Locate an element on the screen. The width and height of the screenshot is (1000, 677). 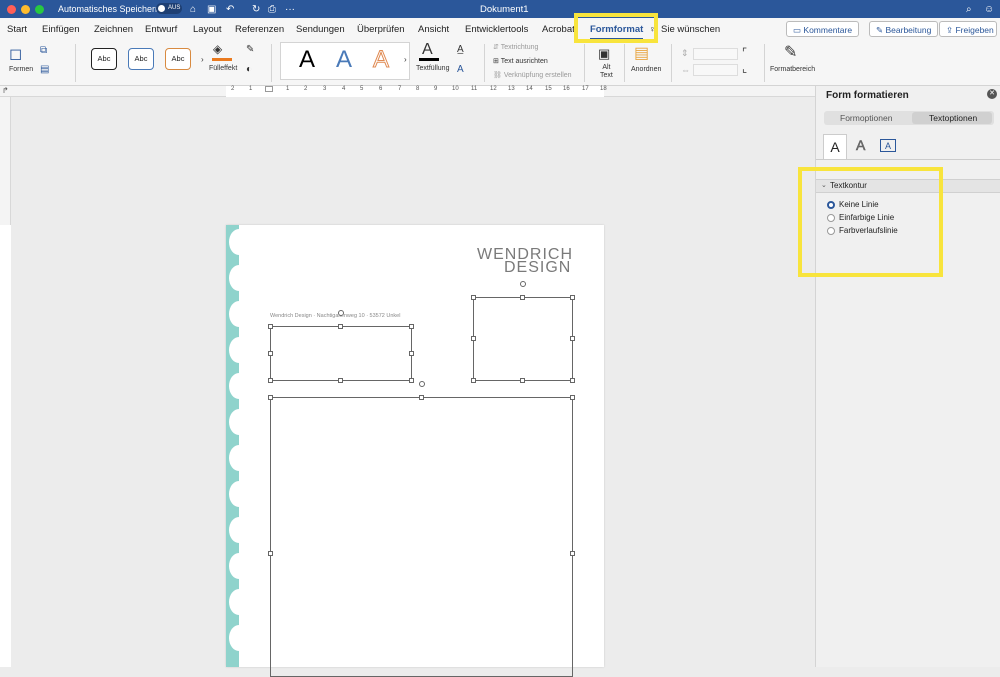
zoom-window-button is located at coordinates (39, 9).